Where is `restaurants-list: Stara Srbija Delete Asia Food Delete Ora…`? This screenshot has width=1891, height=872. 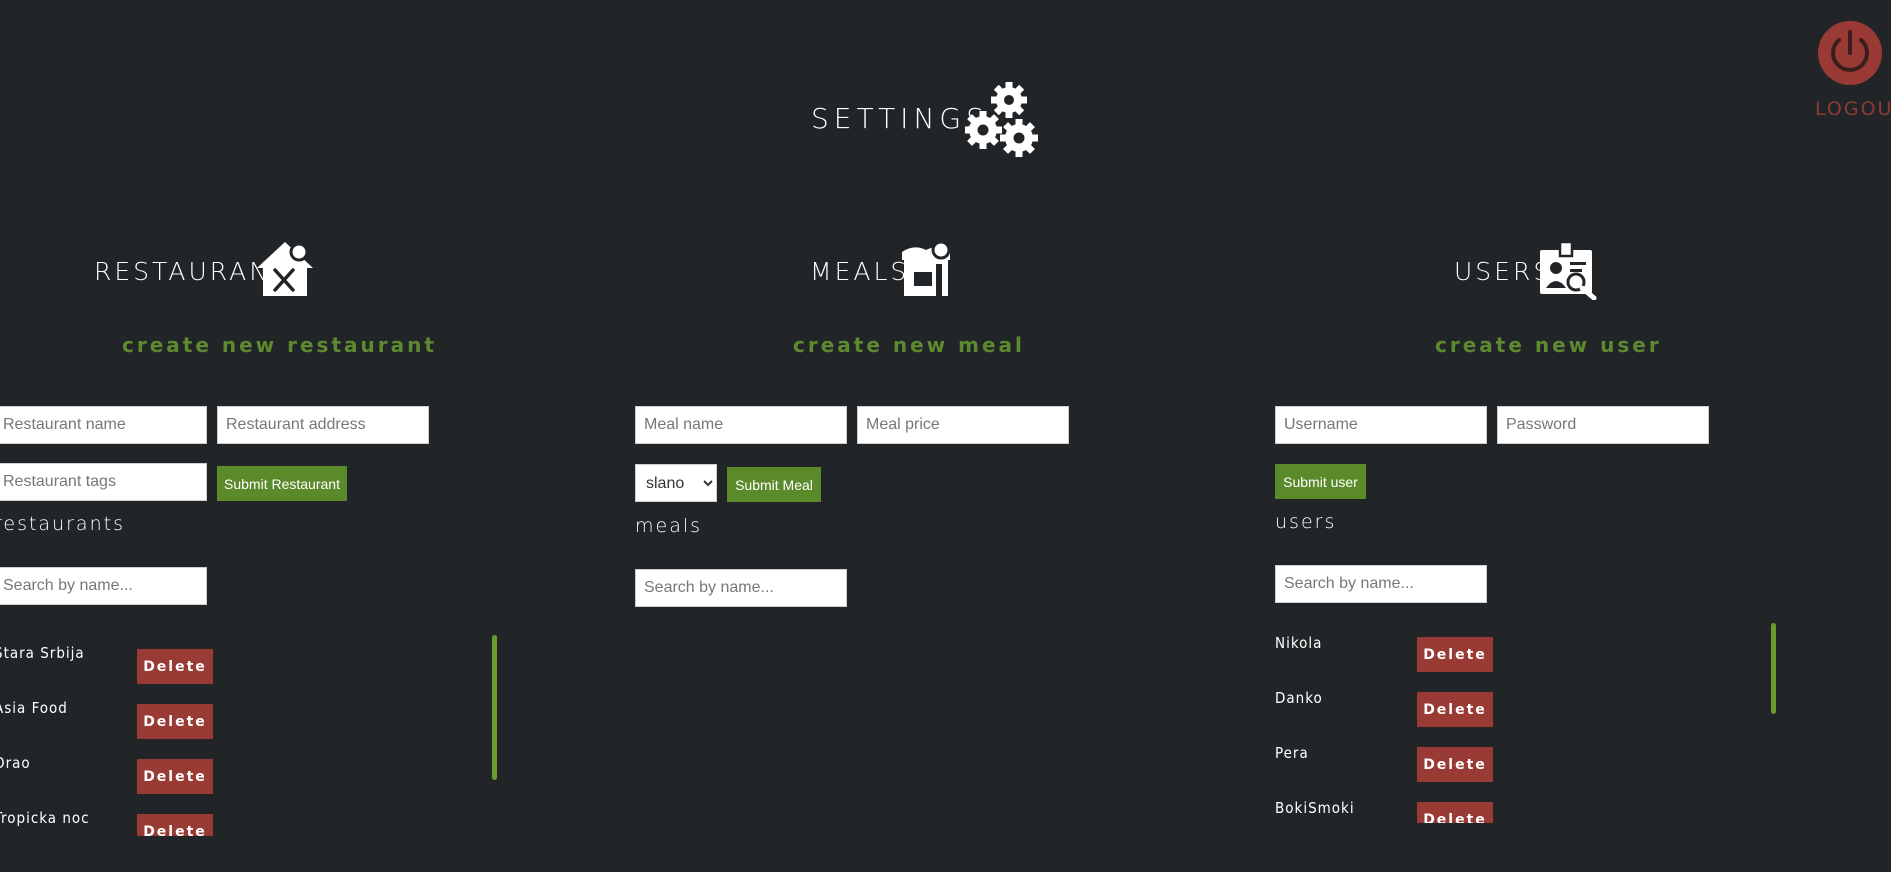 restaurants-list: Stara Srbija Delete Asia Food Delete Ora… is located at coordinates (112, 738).